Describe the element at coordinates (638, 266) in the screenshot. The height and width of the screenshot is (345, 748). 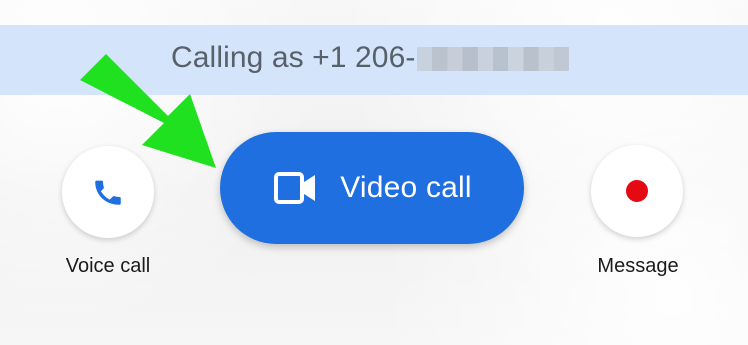
I see `message-label: Message` at that location.